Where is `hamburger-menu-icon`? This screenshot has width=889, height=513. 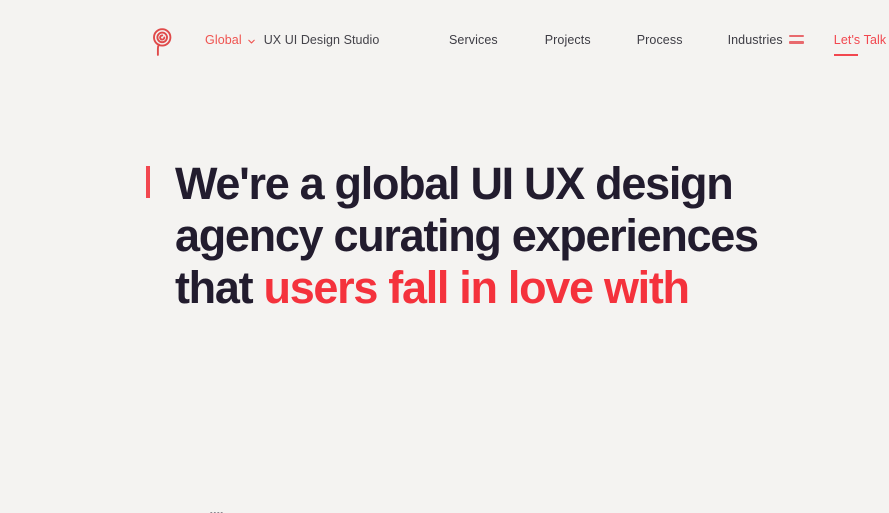 hamburger-menu-icon is located at coordinates (796, 40).